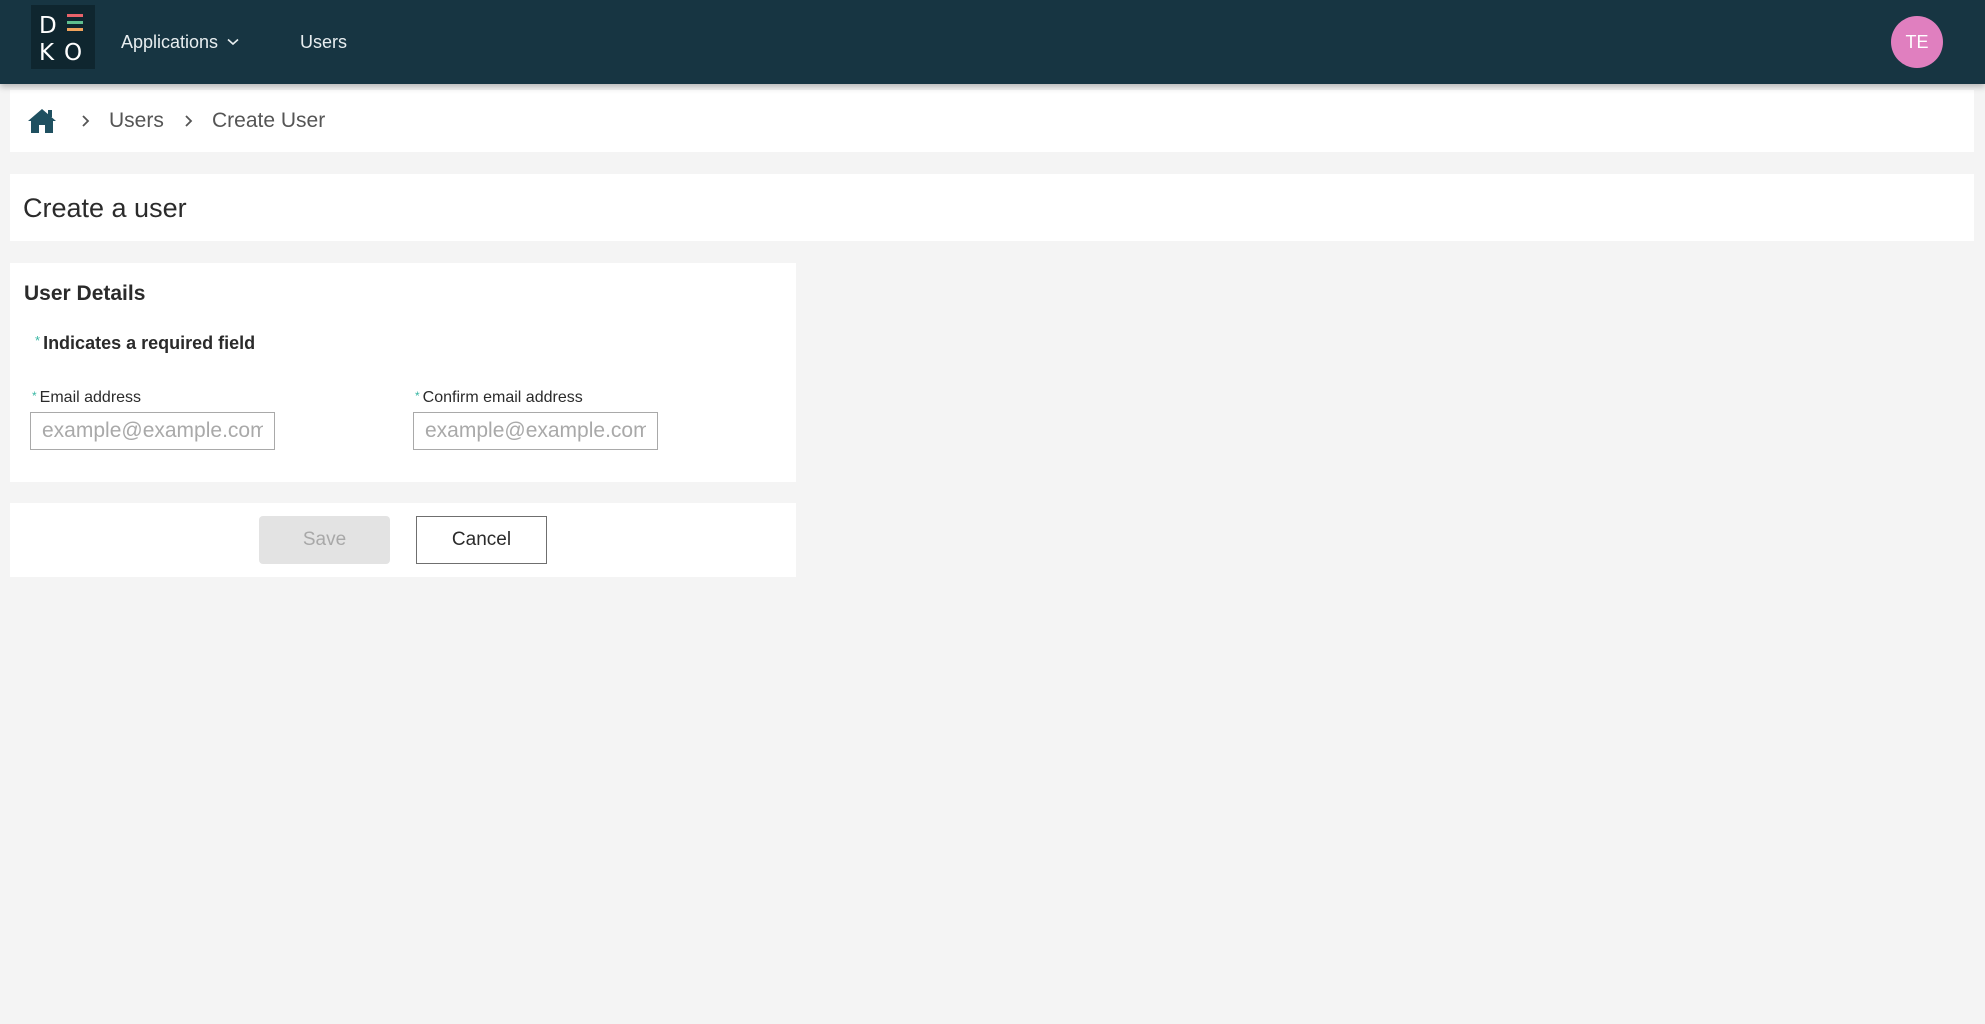 The image size is (1985, 1024). What do you see at coordinates (269, 120) in the screenshot?
I see `breadcrumb-current-page: Create User` at bounding box center [269, 120].